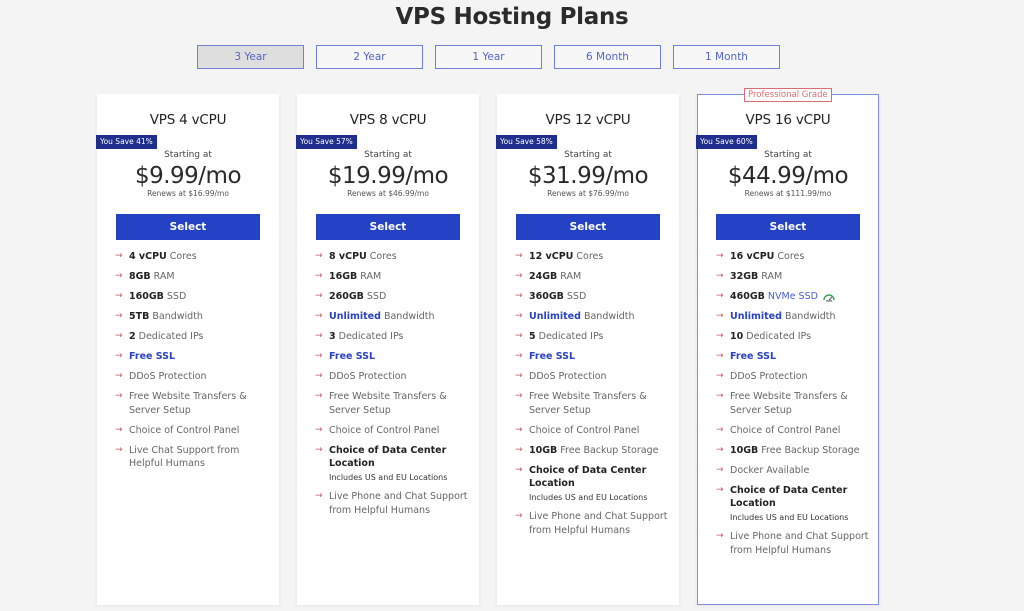 This screenshot has width=1024, height=611. Describe the element at coordinates (388, 120) in the screenshot. I see `plan-name: VPS 8 vCPU` at that location.